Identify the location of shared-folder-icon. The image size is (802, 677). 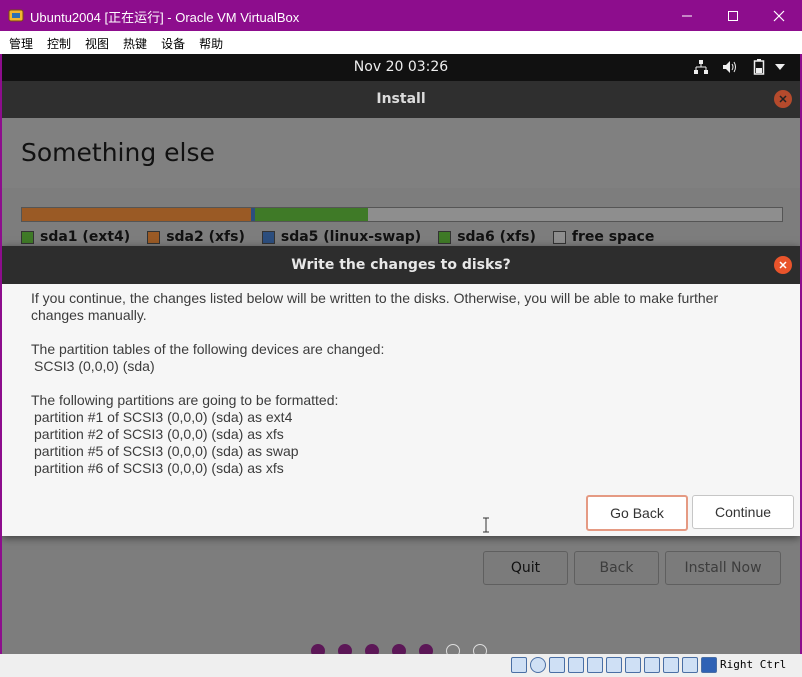
(614, 665).